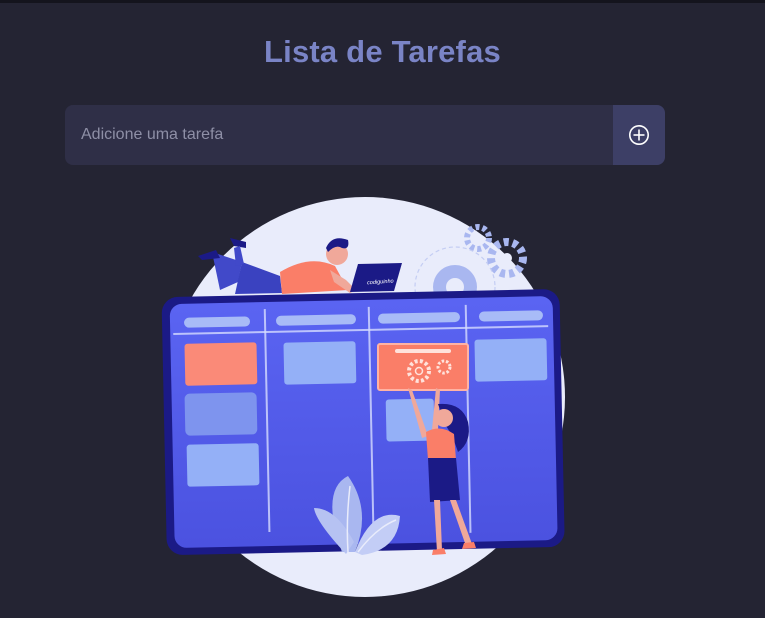 The height and width of the screenshot is (618, 765). Describe the element at coordinates (339, 135) in the screenshot. I see `task-input` at that location.